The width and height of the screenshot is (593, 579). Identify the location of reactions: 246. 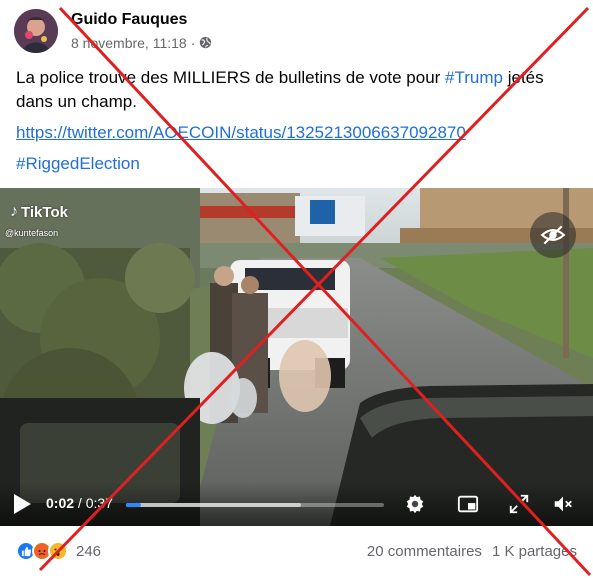
(58, 551).